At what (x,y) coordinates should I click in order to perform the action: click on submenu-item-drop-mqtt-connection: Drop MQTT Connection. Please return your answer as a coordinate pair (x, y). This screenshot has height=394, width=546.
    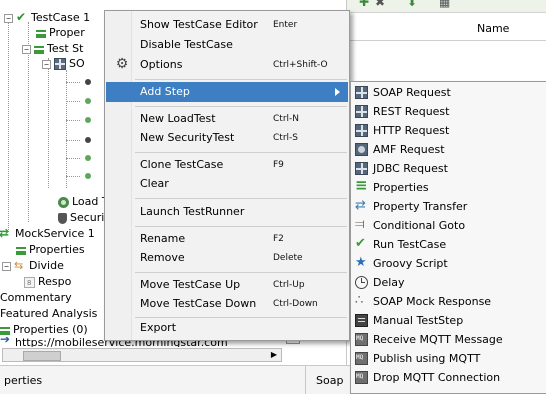
    Looking at the image, I should click on (449, 377).